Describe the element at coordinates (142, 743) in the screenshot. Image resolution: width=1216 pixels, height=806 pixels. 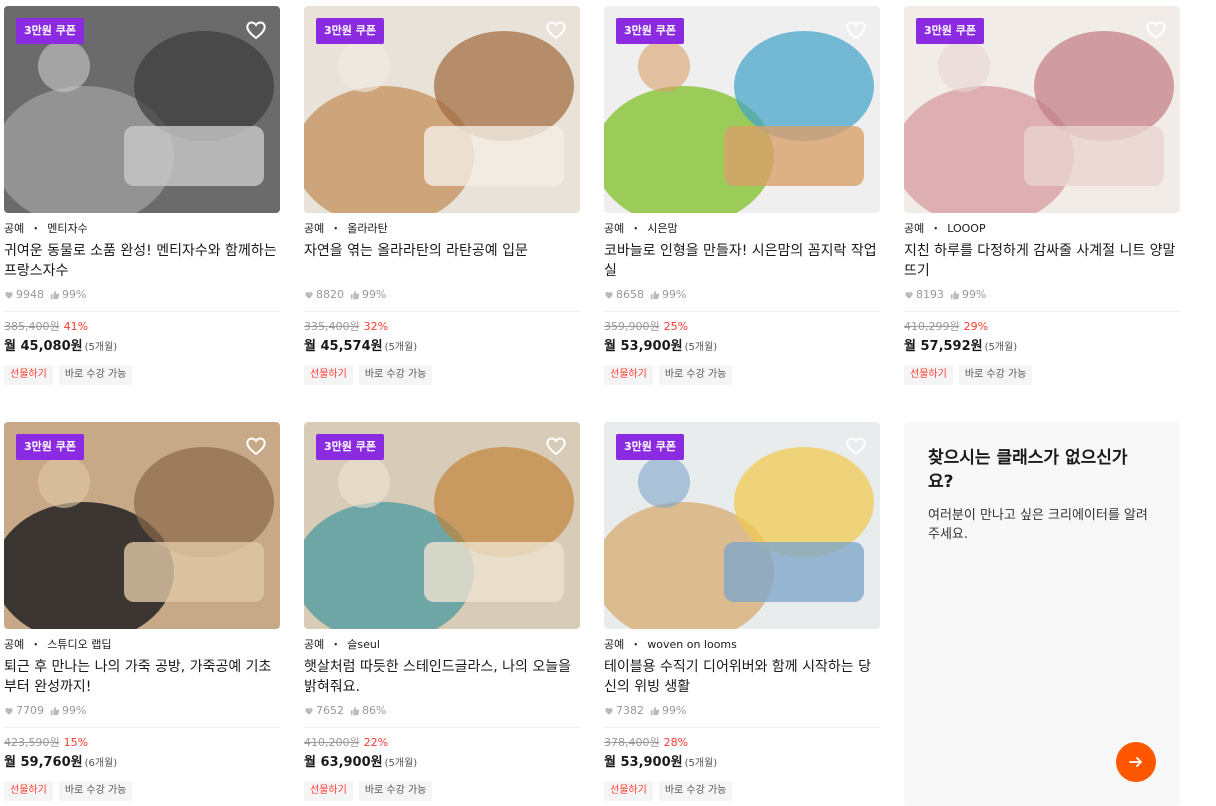
I see `price-row: 423,590원 15%` at that location.